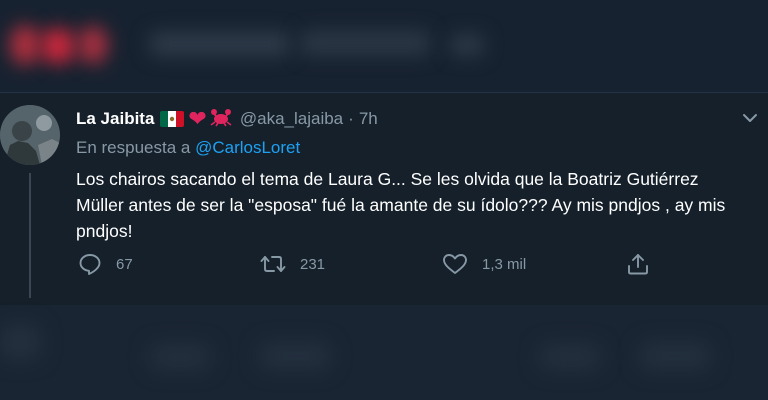  What do you see at coordinates (291, 119) in the screenshot?
I see `user-handle: @aka_lajaiba` at bounding box center [291, 119].